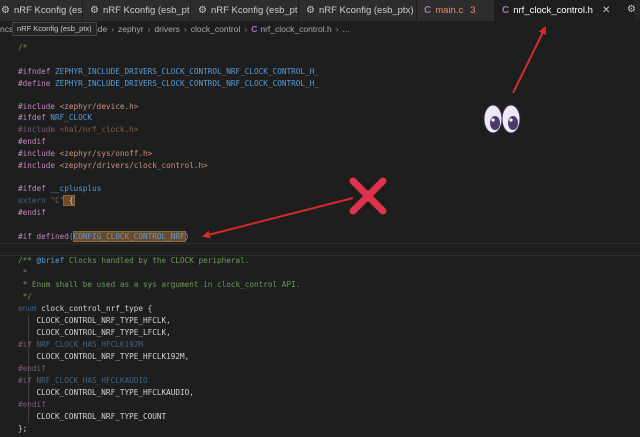 This screenshot has height=437, width=640. I want to click on code-line: CLOCK_CONTROL_NRF_TYPE_COUNT, so click(92, 417).